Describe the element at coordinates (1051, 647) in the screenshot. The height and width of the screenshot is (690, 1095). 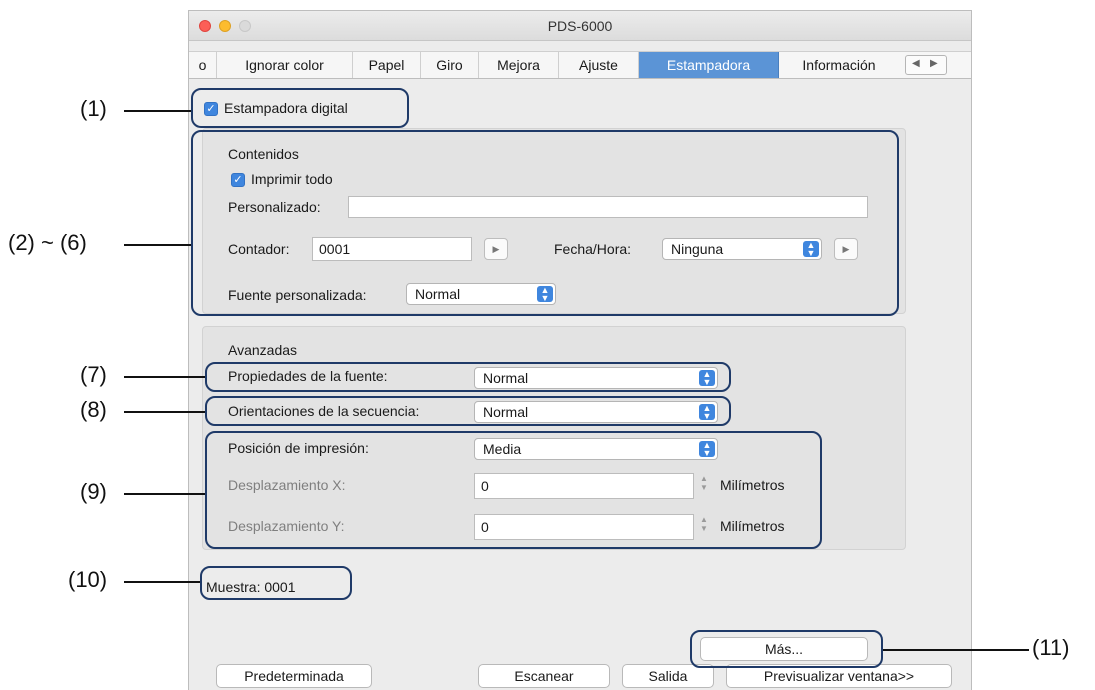
I see `annotation-11: (11)` at that location.